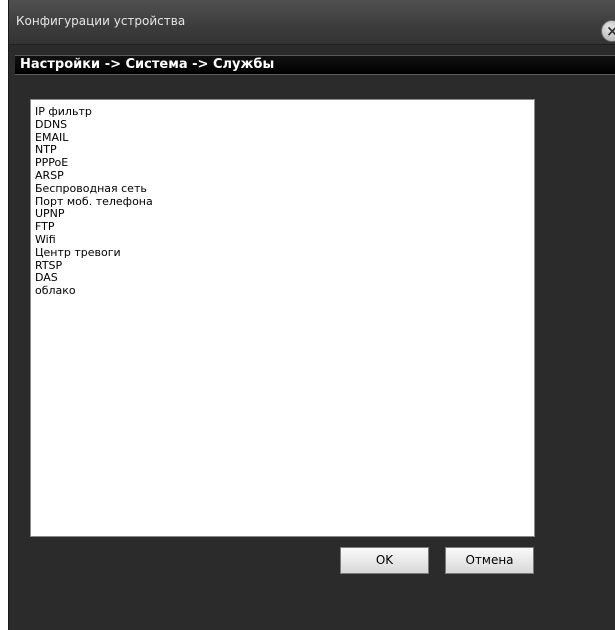 This screenshot has width=615, height=630. What do you see at coordinates (284, 176) in the screenshot?
I see `list-item: ARSP` at bounding box center [284, 176].